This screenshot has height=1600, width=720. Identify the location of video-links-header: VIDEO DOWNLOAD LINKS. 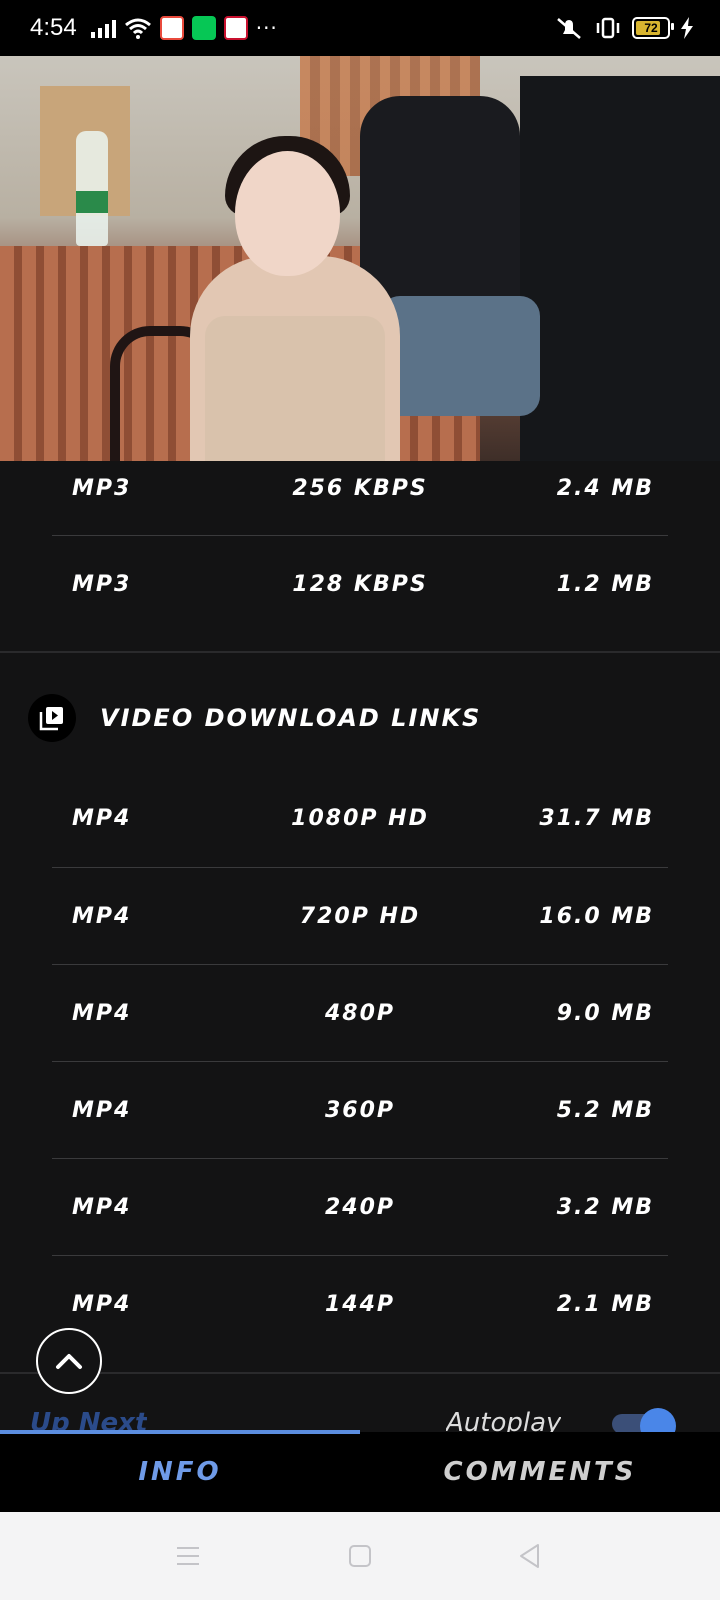
(254, 718).